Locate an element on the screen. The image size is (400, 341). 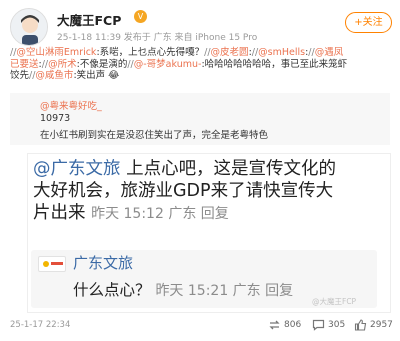
screenshot-line-1: @广东文旅 上点心吧，这是宣传文化的 is located at coordinates (209, 169).